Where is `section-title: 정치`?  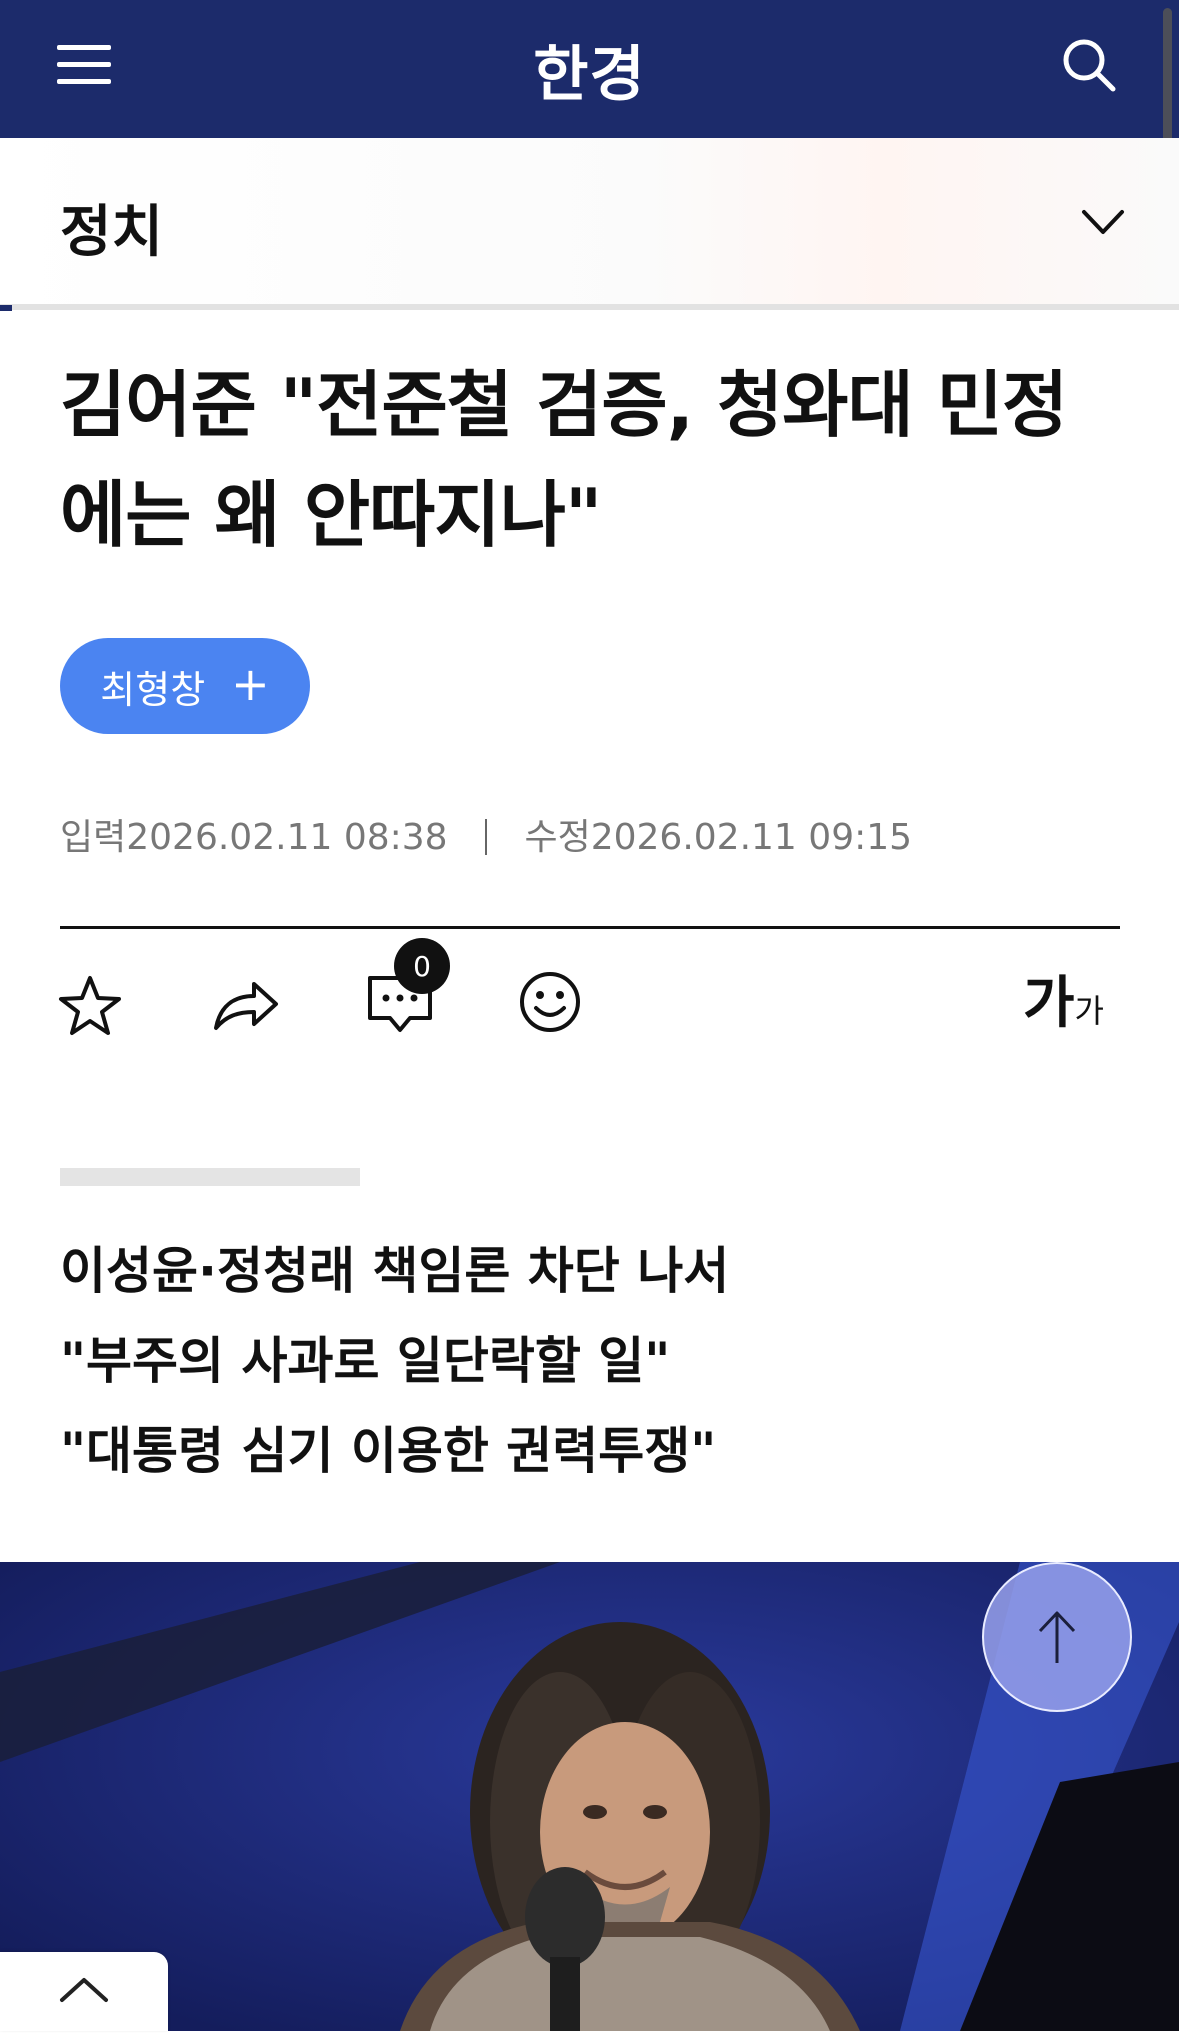
section-title: 정치 is located at coordinates (112, 232).